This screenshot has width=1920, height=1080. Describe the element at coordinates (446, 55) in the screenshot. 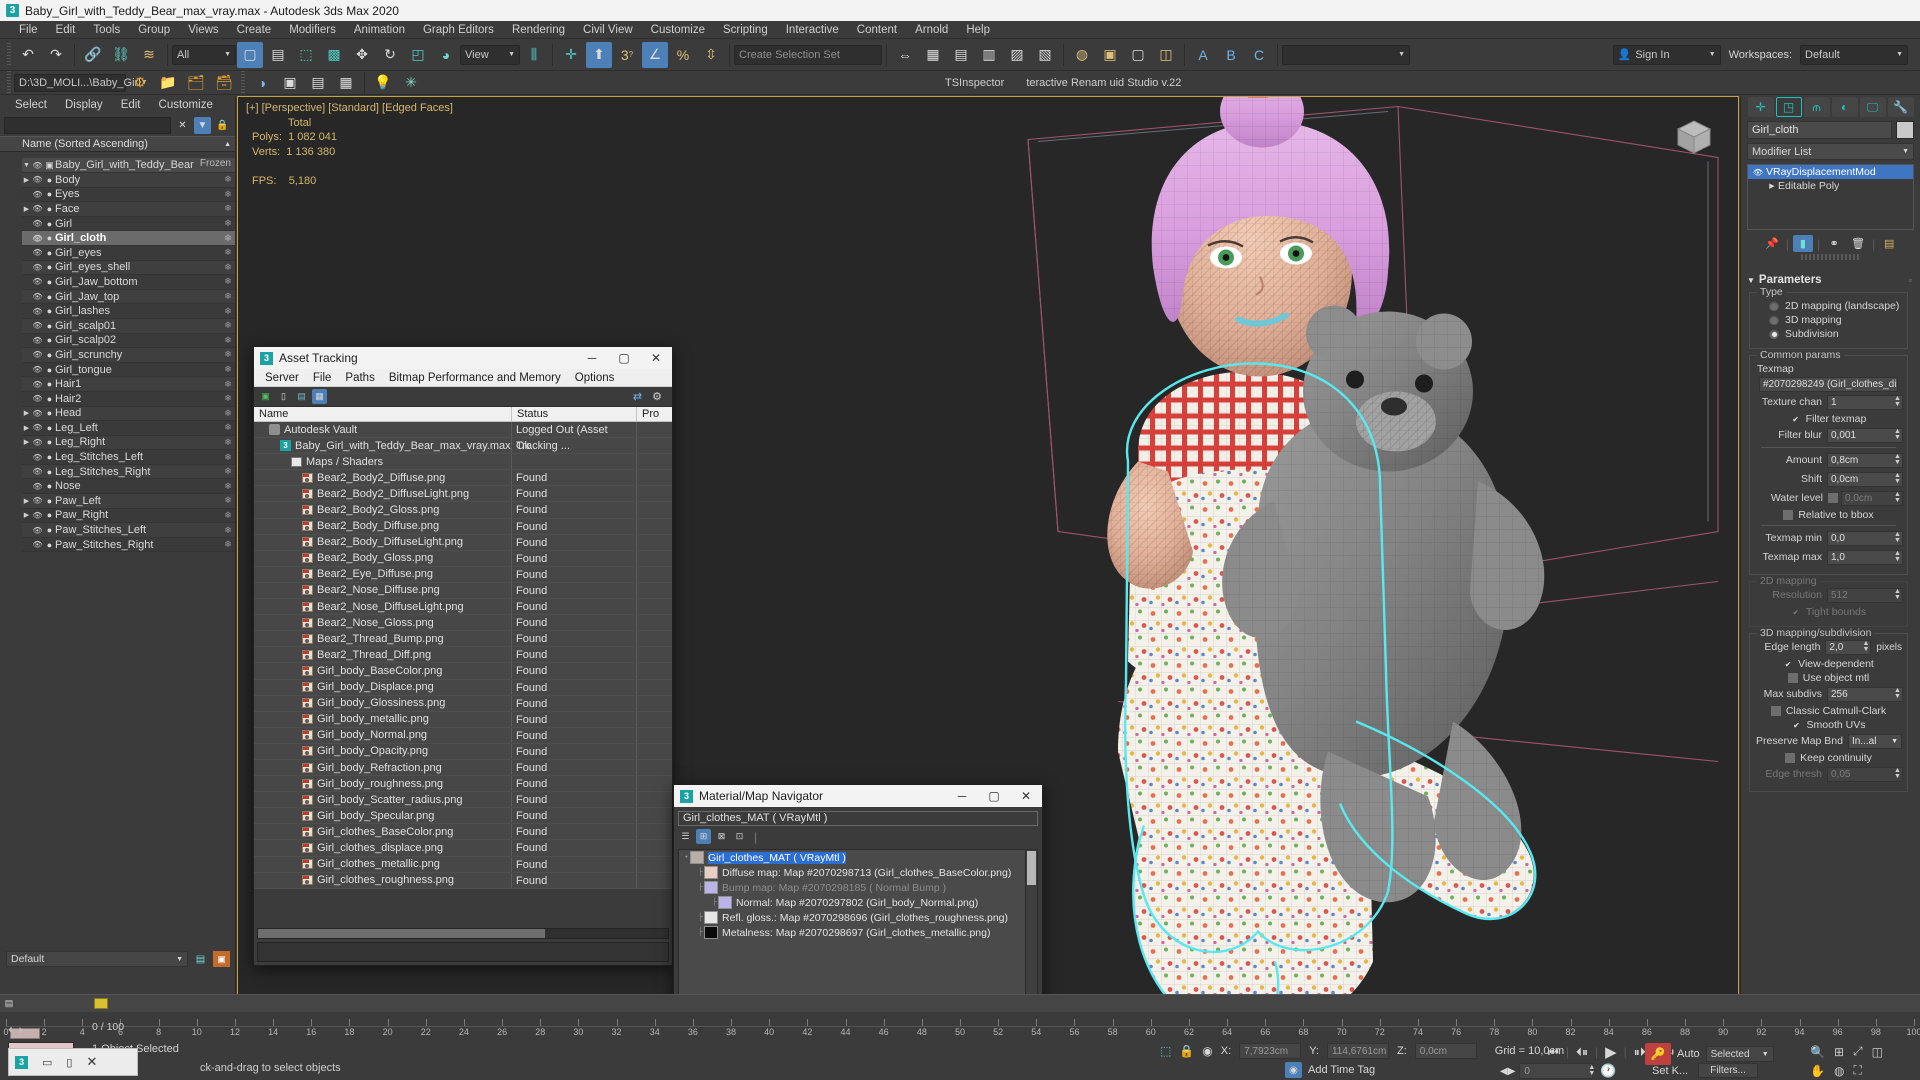

I see `select-and-place-icon: ◕` at that location.